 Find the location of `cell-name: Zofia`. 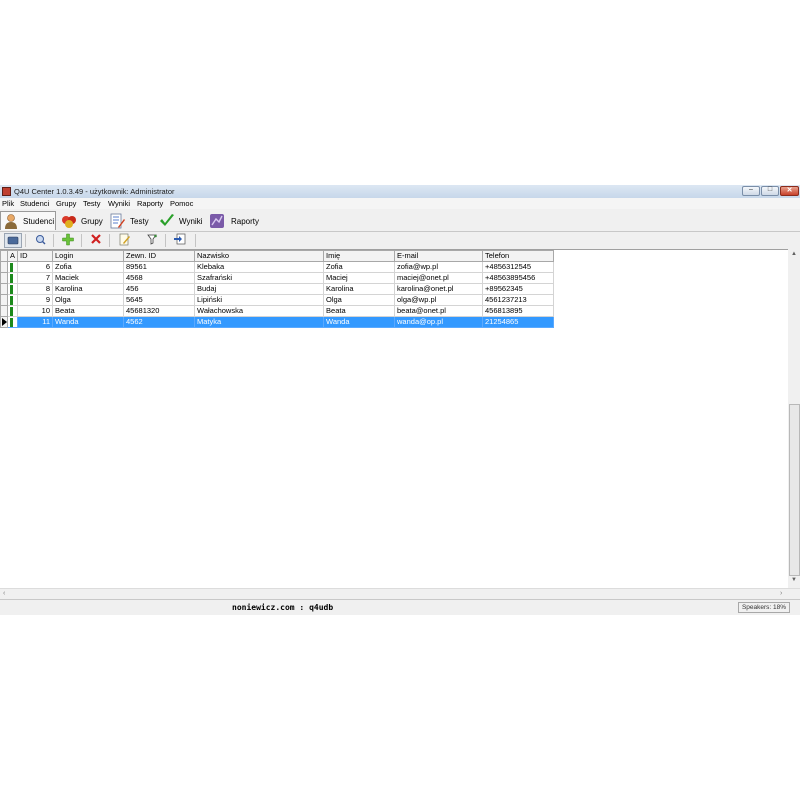

cell-name: Zofia is located at coordinates (359, 267).